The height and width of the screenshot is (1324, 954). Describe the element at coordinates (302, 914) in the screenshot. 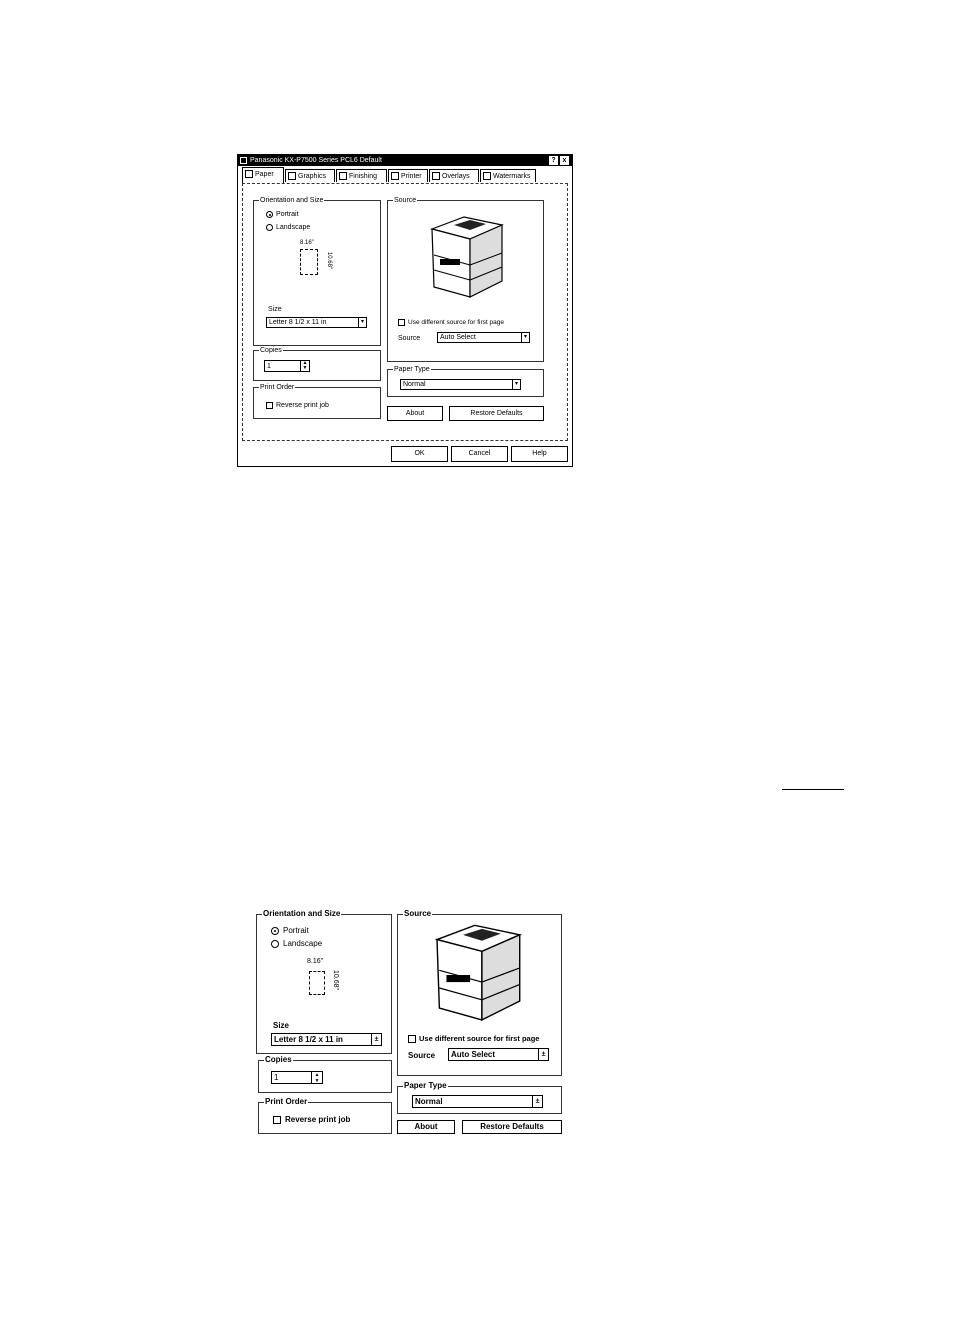

I see `zoom-orientation-title: Orientation and Size` at that location.